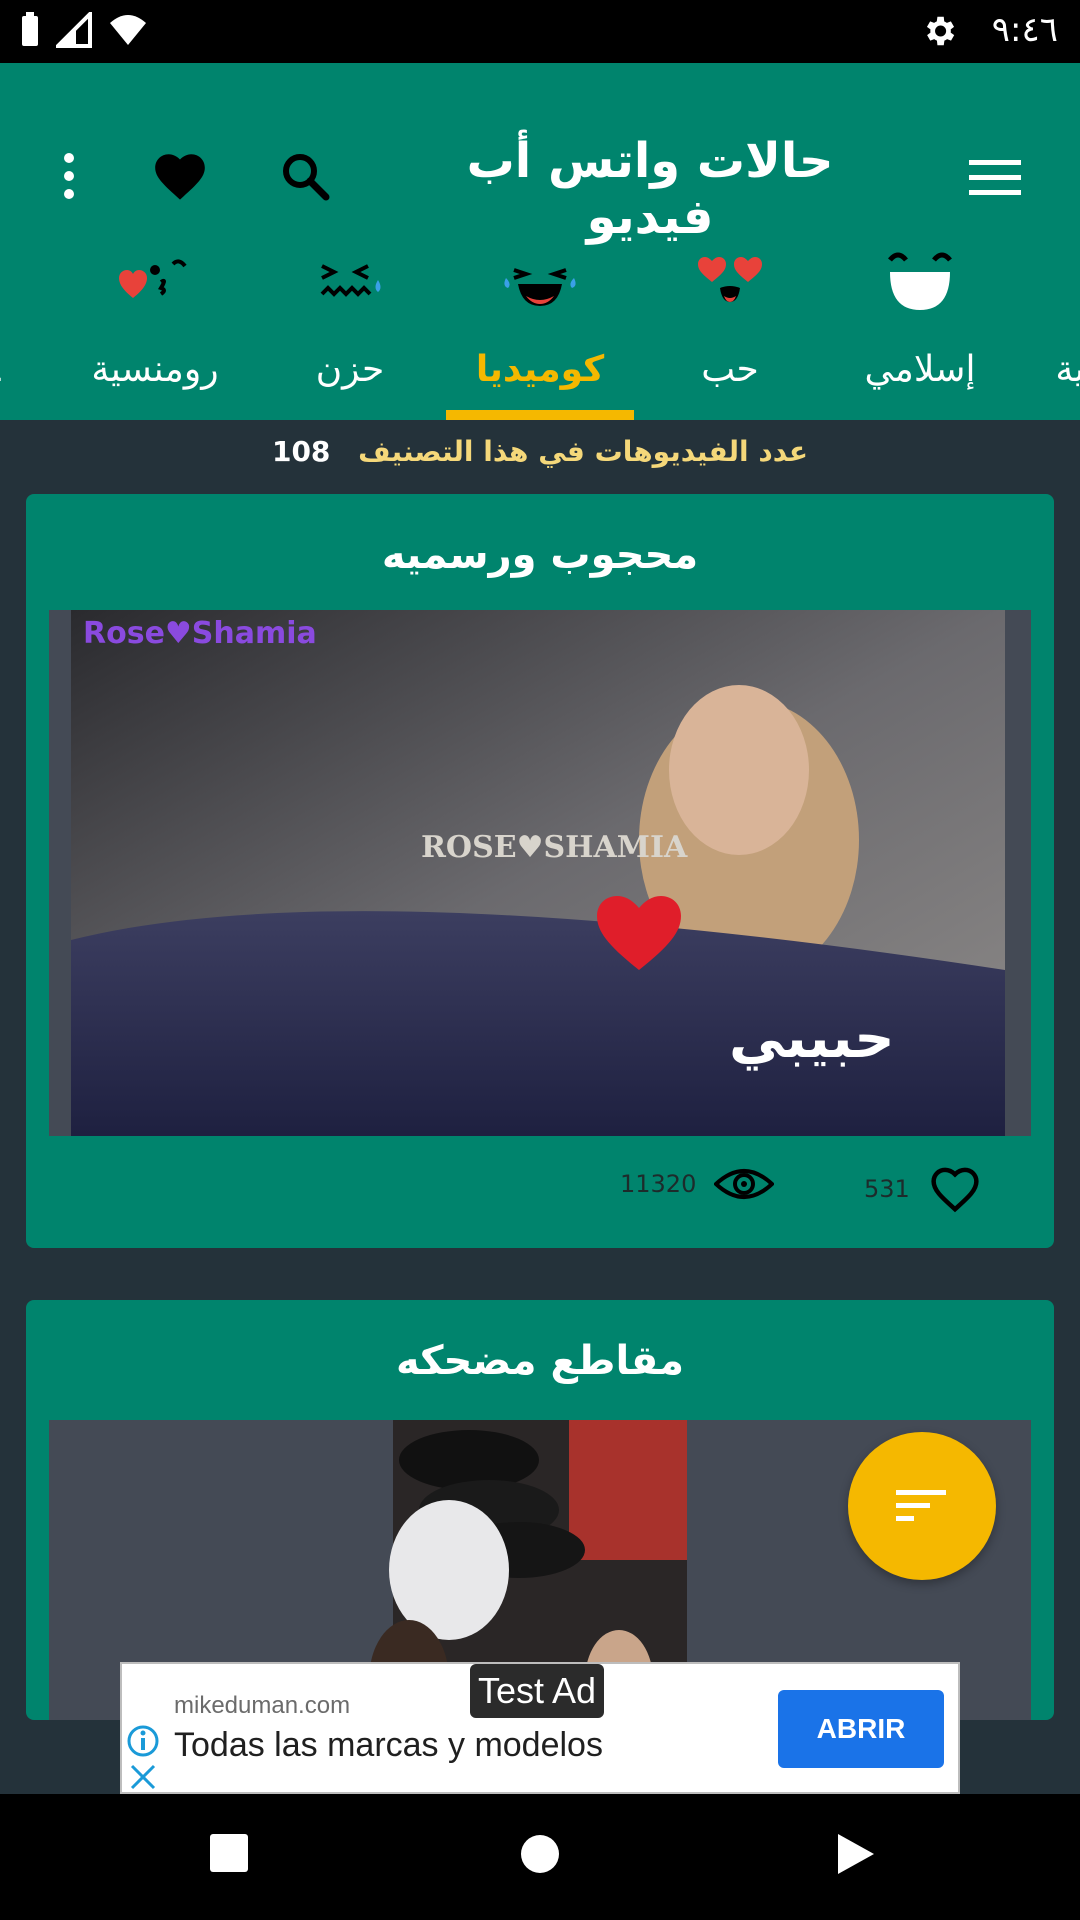  What do you see at coordinates (10, 331) in the screenshot?
I see `tab-partial-left: ـ` at bounding box center [10, 331].